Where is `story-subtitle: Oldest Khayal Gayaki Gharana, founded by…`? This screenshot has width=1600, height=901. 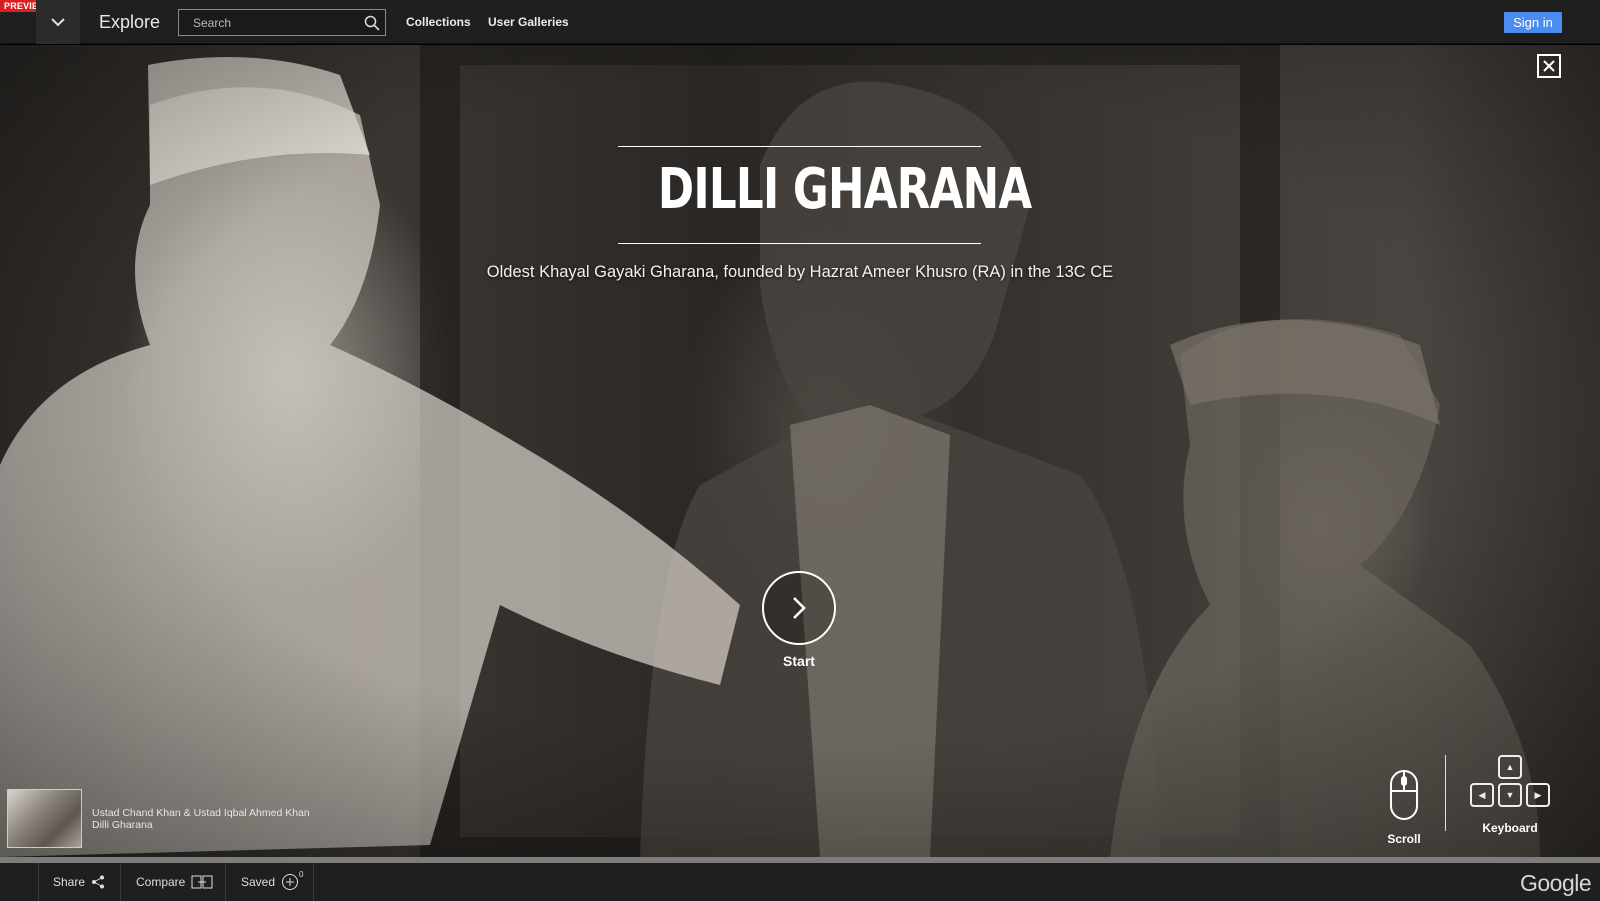 story-subtitle: Oldest Khayal Gayaki Gharana, founded by… is located at coordinates (800, 272).